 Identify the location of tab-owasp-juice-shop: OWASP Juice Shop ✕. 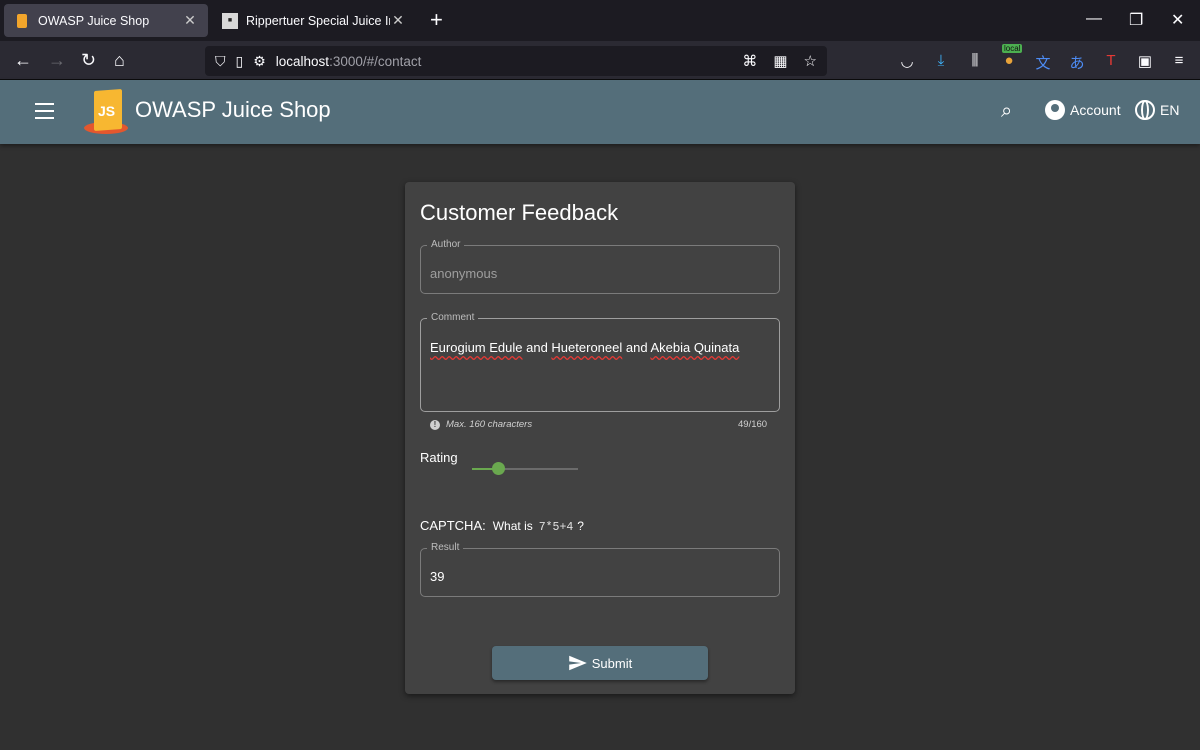
(106, 20).